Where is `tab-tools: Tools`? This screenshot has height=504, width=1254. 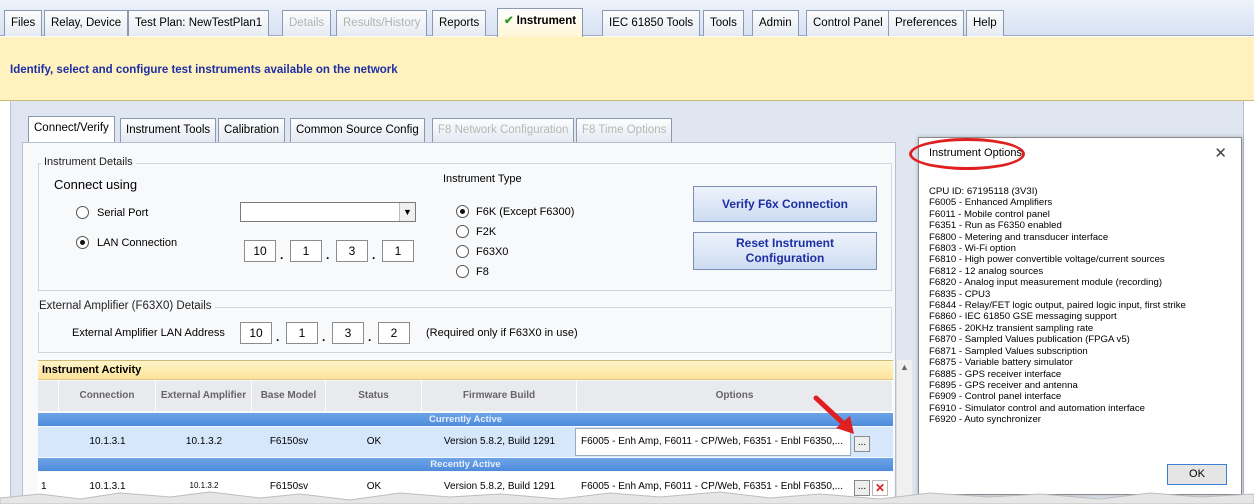
tab-tools: Tools is located at coordinates (723, 23).